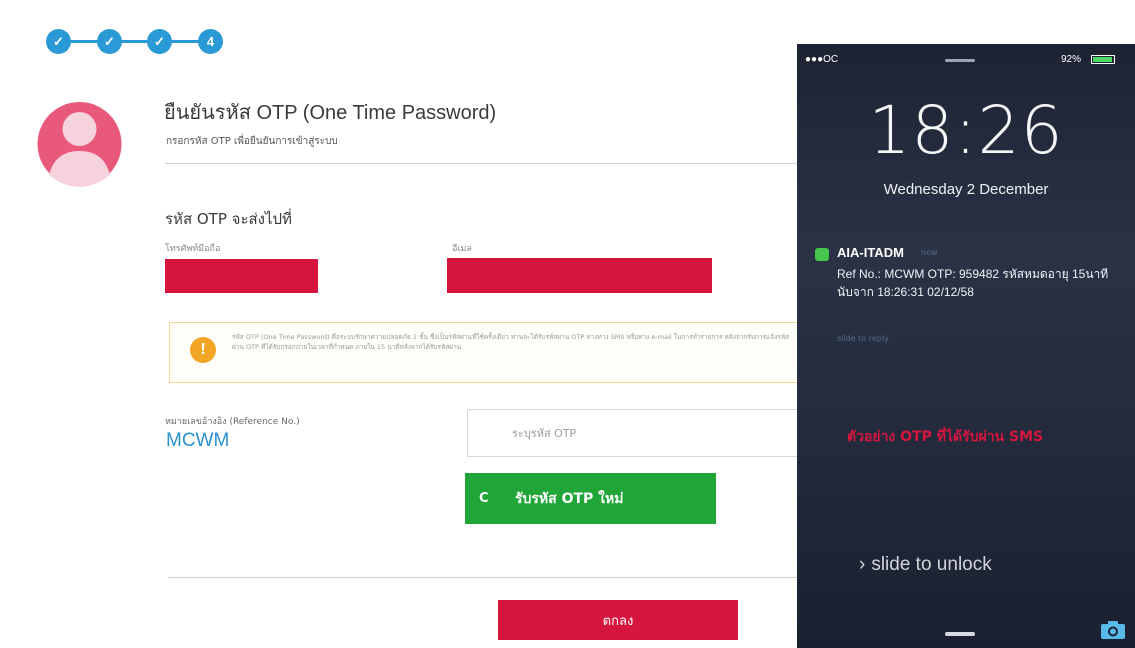 Image resolution: width=1135 pixels, height=648 pixels. Describe the element at coordinates (488, 577) in the screenshot. I see `footer-divider` at that location.